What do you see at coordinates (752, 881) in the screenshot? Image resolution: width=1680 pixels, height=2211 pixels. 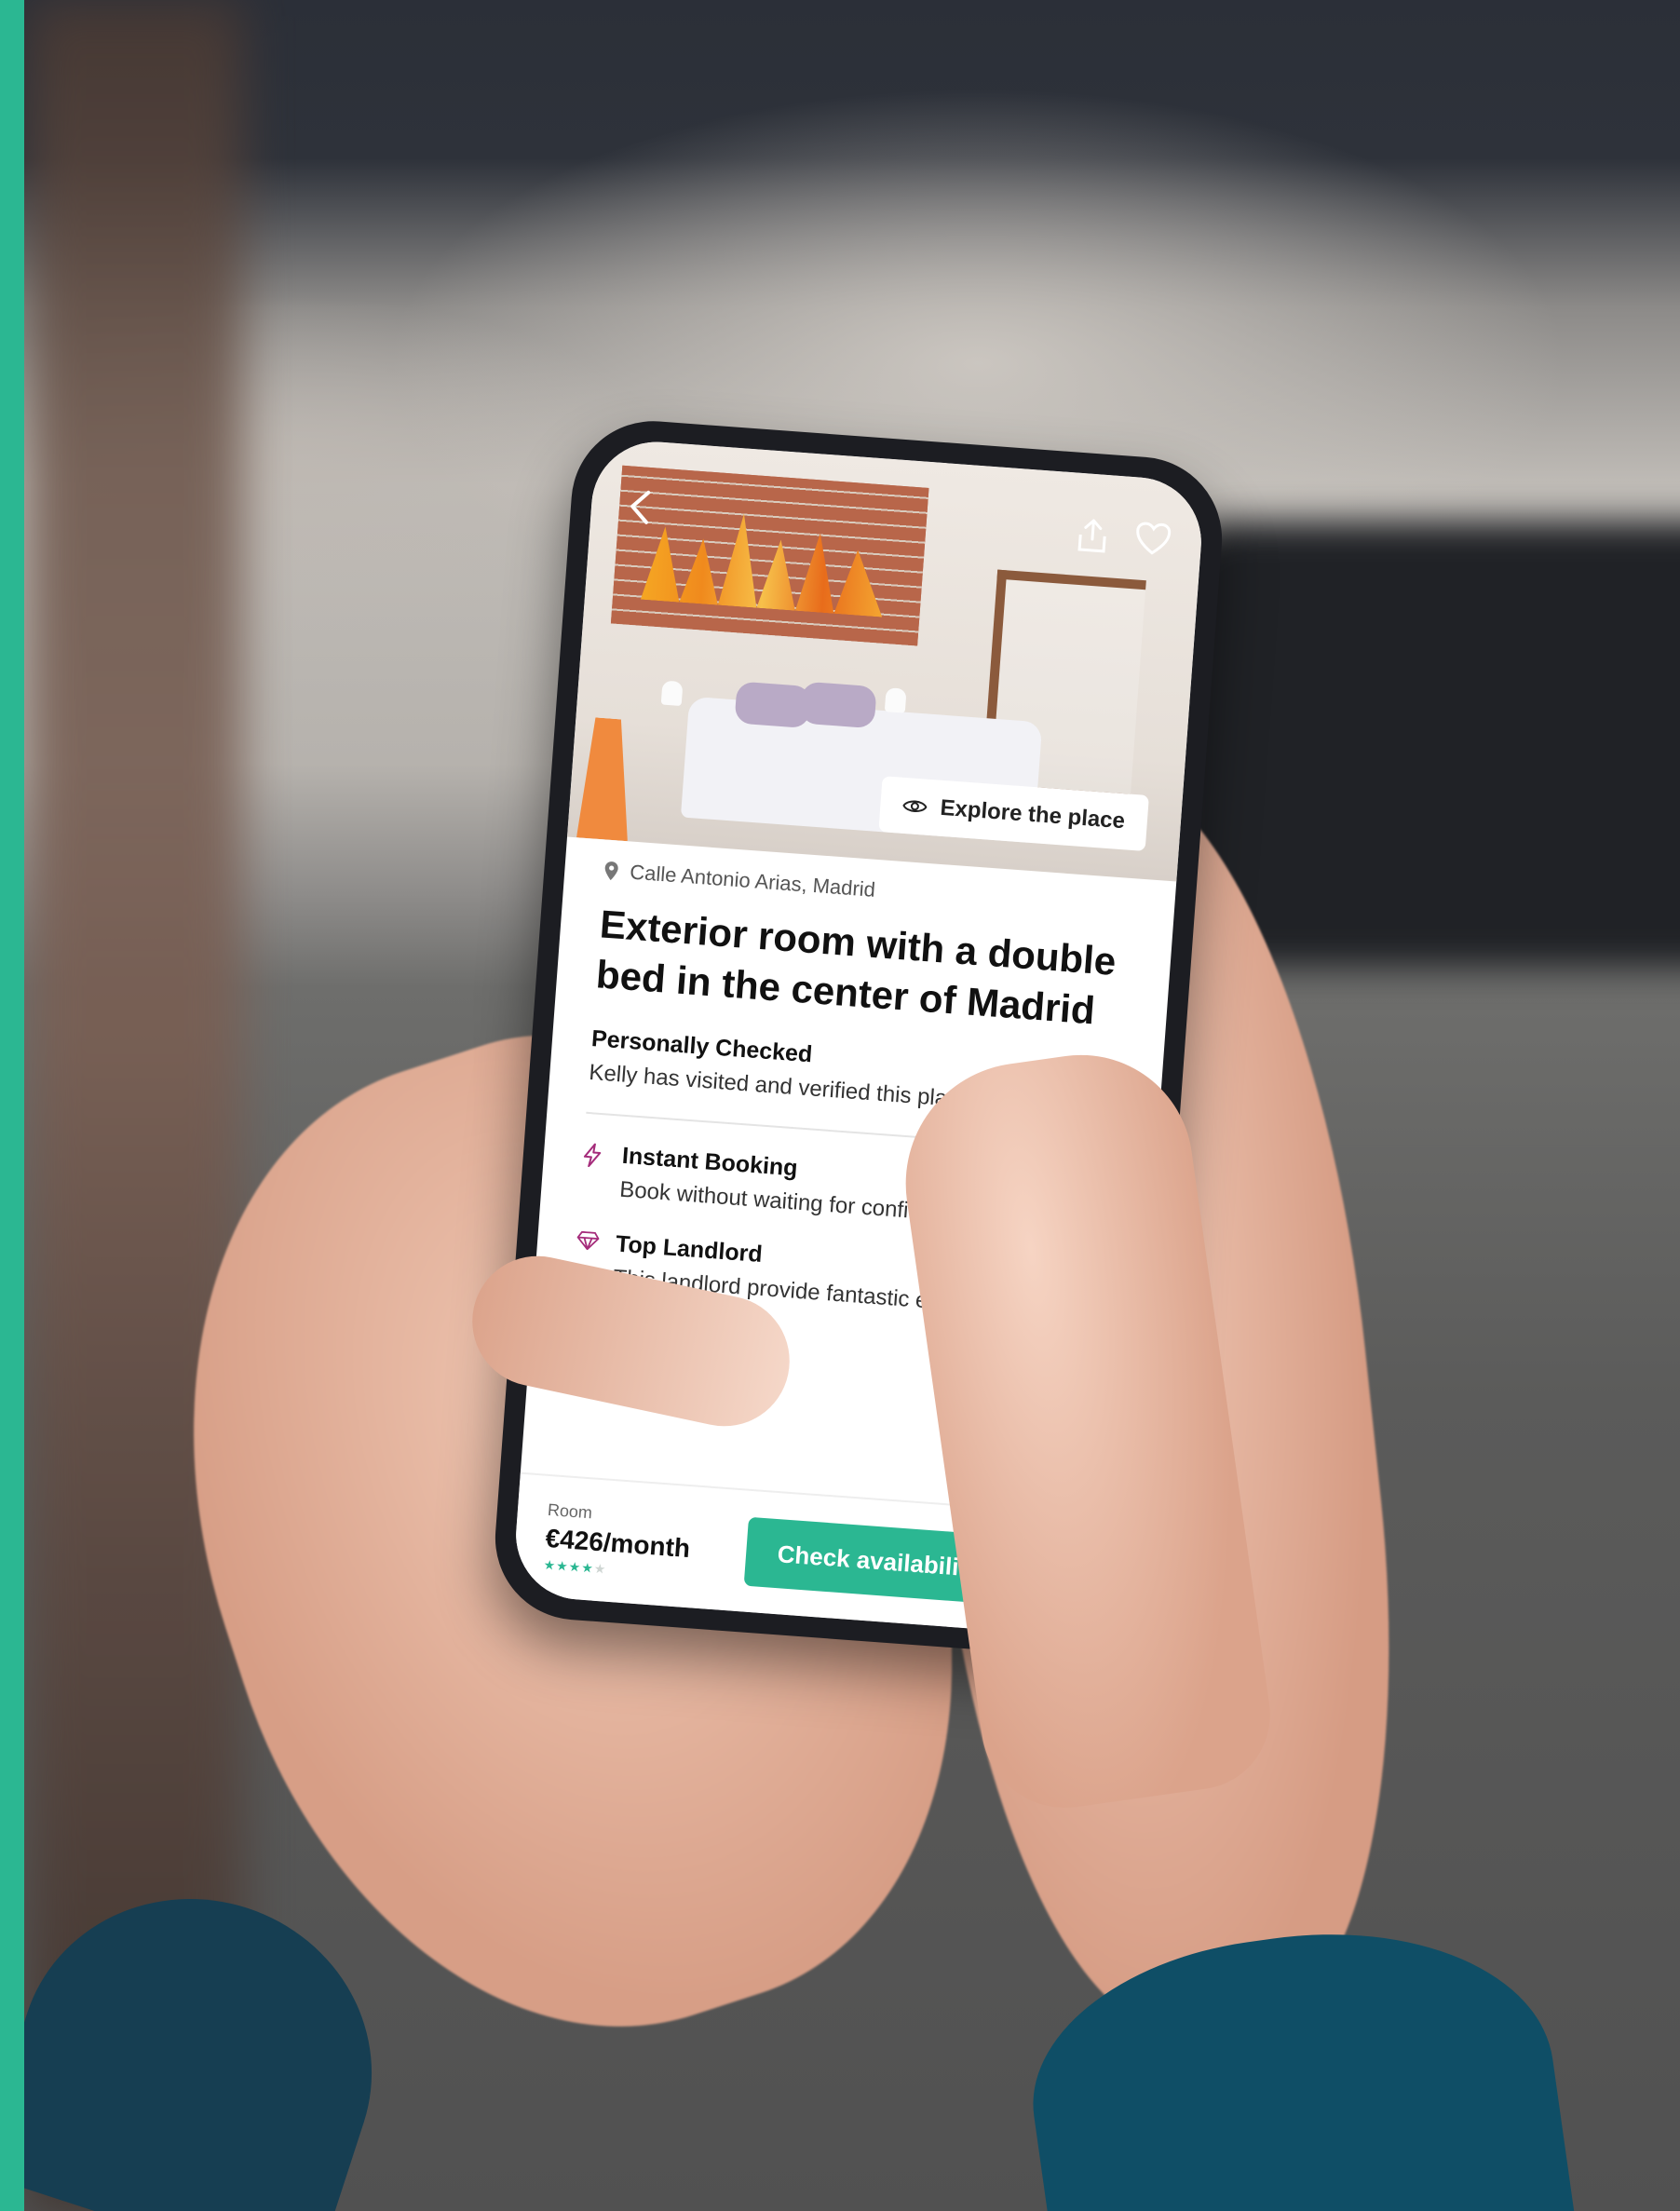 I see `address-text: Calle Antonio Arias, Madrid` at bounding box center [752, 881].